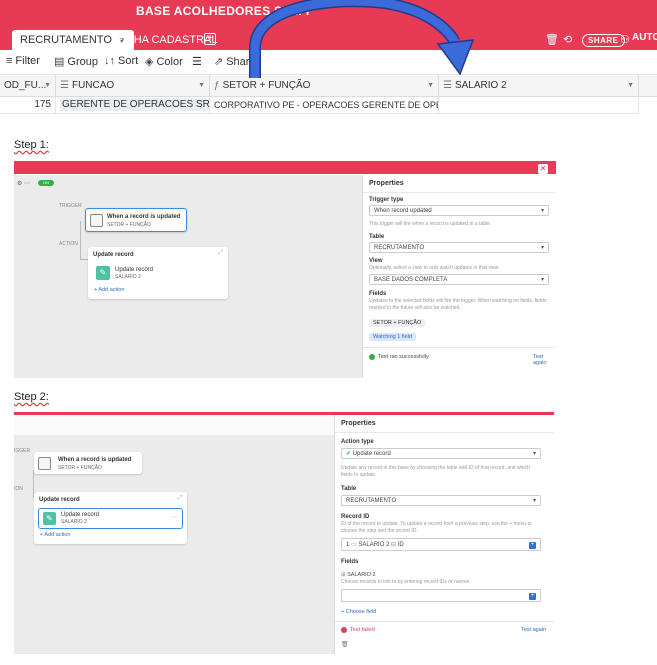 The height and width of the screenshot is (665, 657). Describe the element at coordinates (217, 85) in the screenshot. I see `formula-icon: ƒ` at that location.